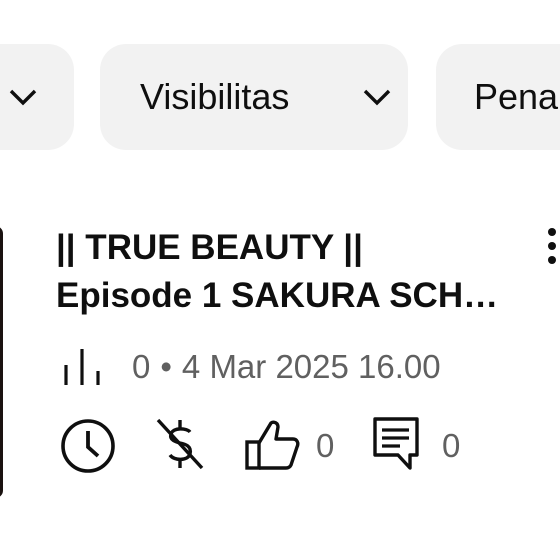 The height and width of the screenshot is (560, 560). Describe the element at coordinates (1, 362) in the screenshot. I see `video-thumbnail` at that location.